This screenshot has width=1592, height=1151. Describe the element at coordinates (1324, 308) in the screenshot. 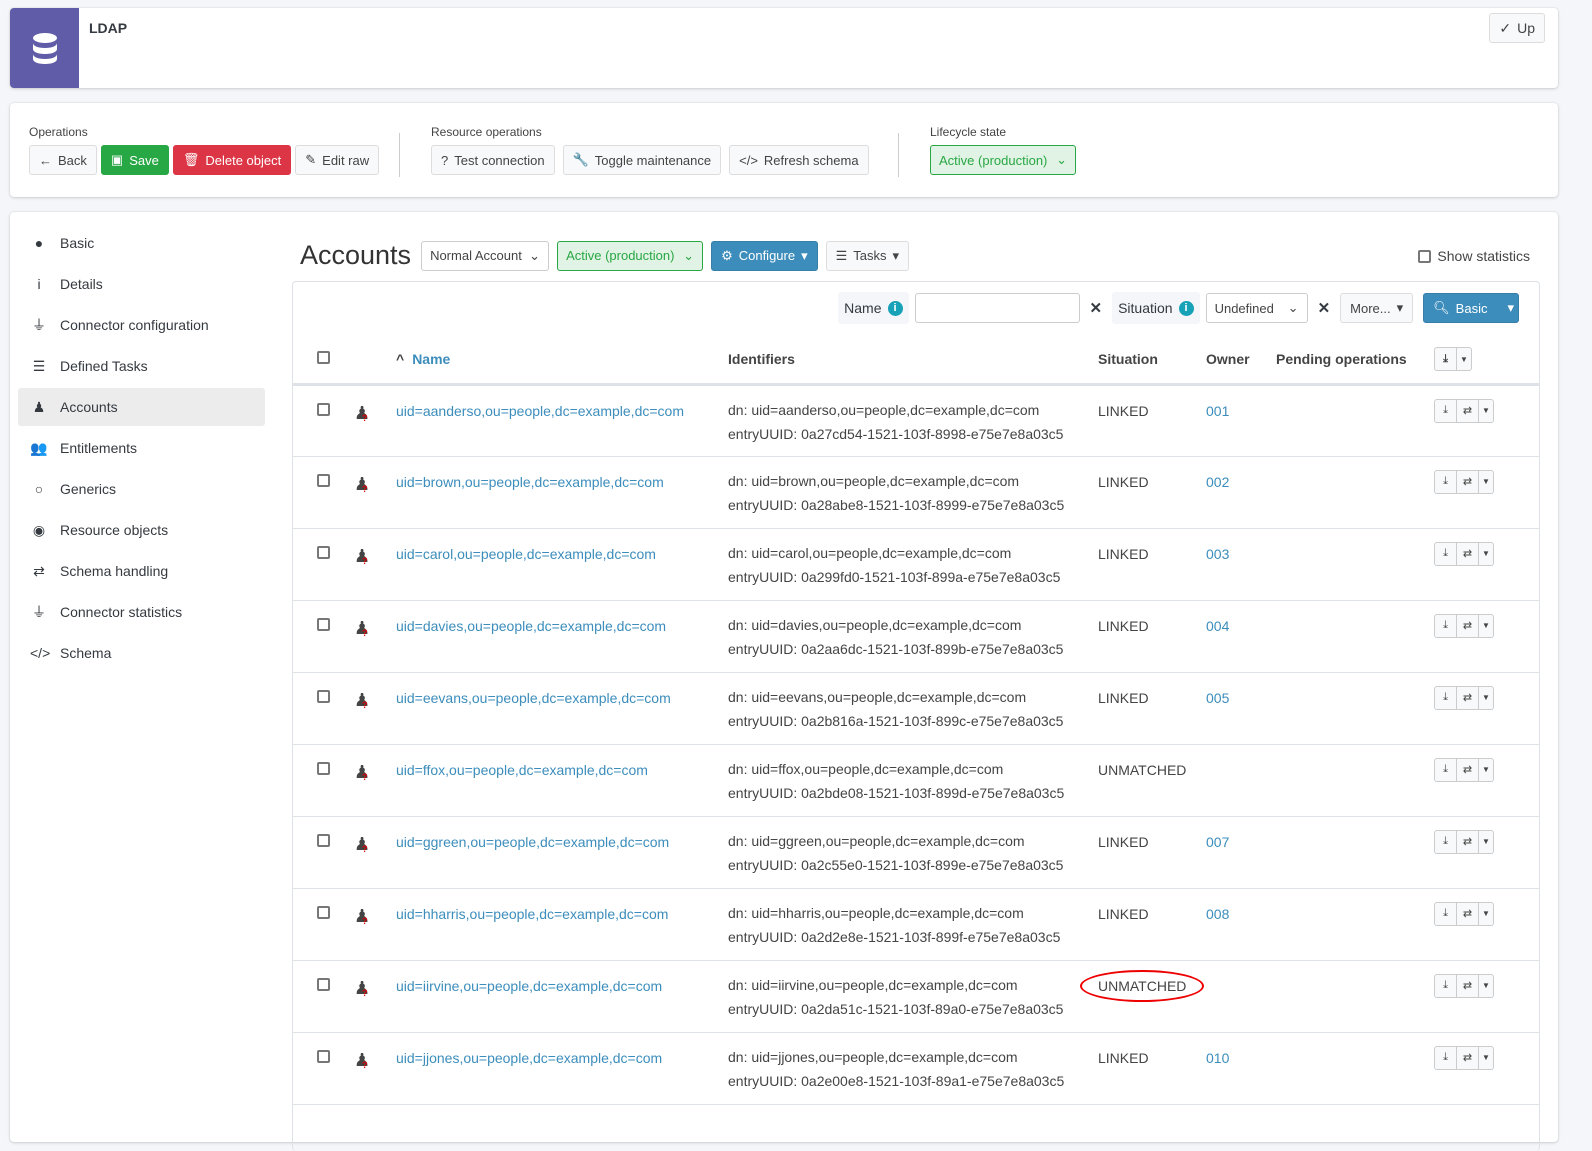

I see `clear-situation-filter-icon: ✕` at that location.